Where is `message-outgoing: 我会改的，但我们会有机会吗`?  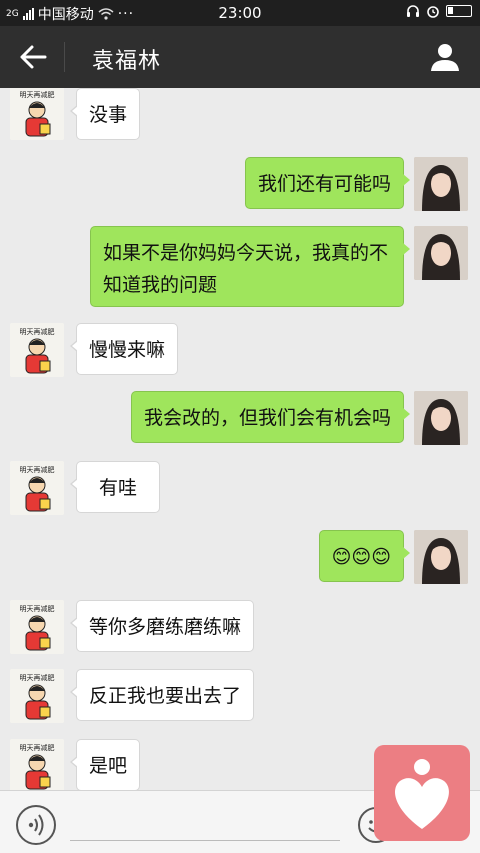
message-outgoing: 我会改的，但我们会有机会吗 is located at coordinates (240, 419).